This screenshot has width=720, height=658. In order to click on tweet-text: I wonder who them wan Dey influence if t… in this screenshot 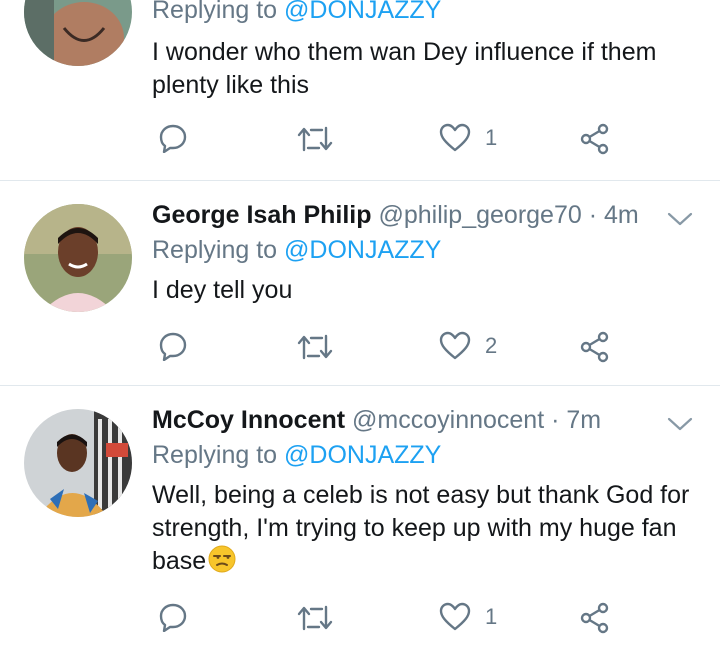, I will do `click(404, 68)`.